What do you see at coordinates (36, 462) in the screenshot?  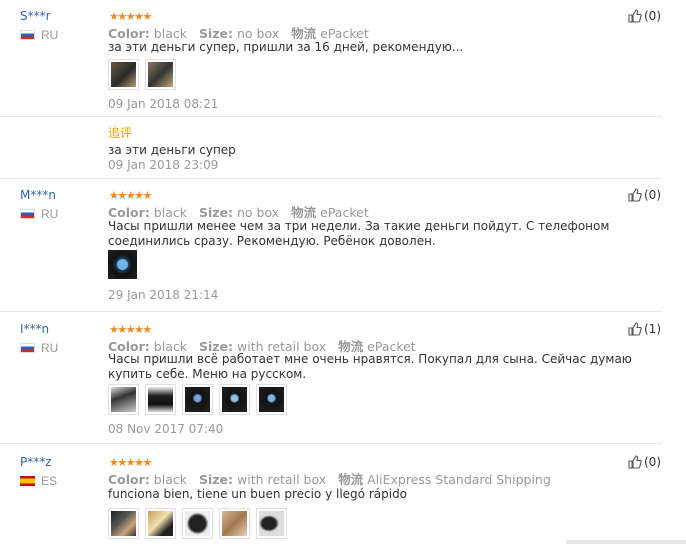 I see `reviewer-name: P***z` at bounding box center [36, 462].